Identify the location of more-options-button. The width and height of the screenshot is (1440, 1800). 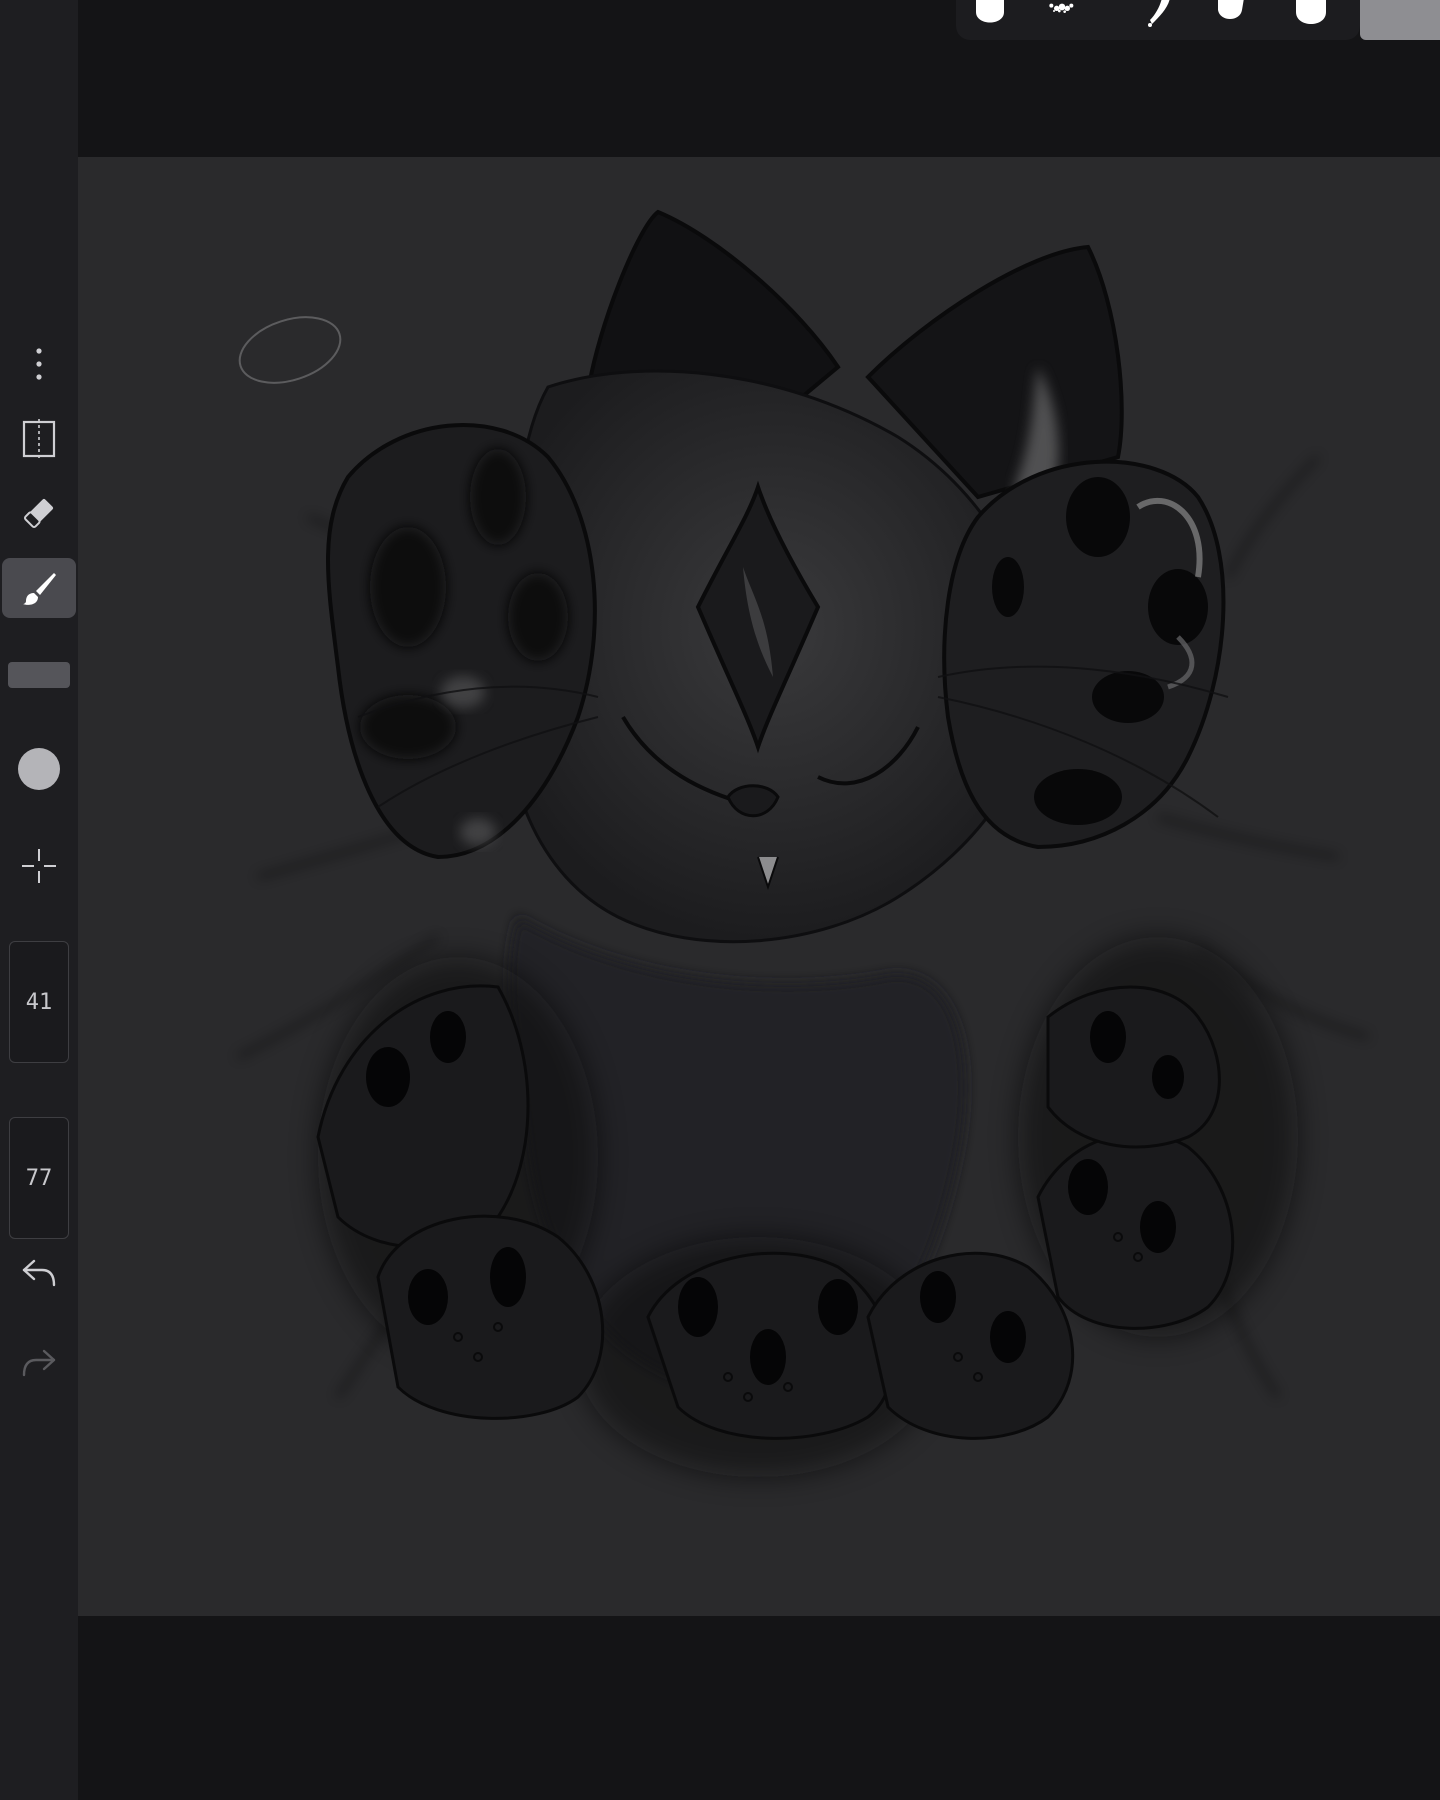
(39, 364).